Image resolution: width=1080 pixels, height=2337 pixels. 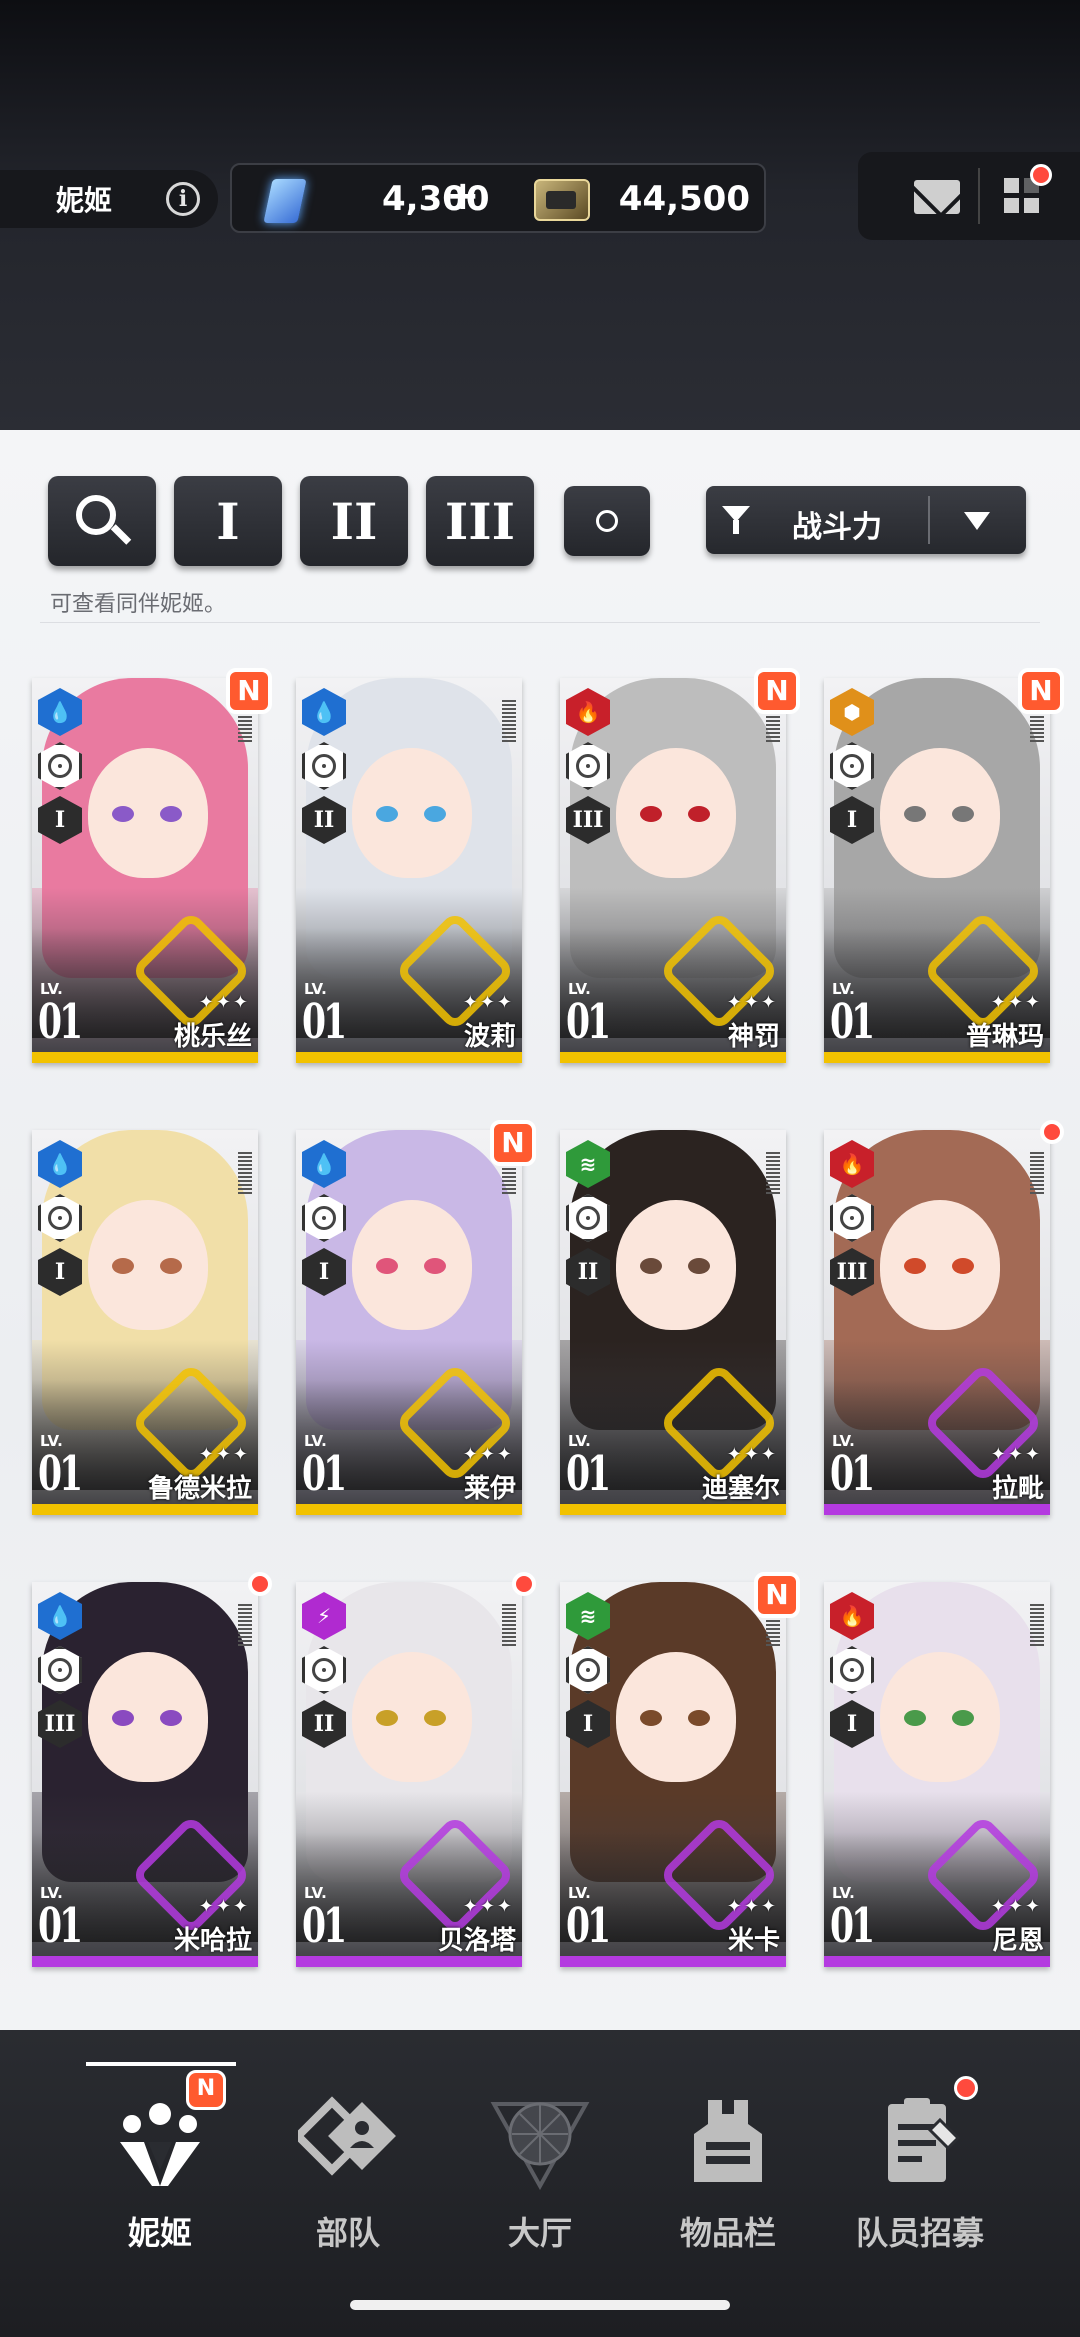 I want to click on nikke-card: LV. 01 ✦✦✦ 迪塞尔 ≋ II, so click(x=673, y=1317).